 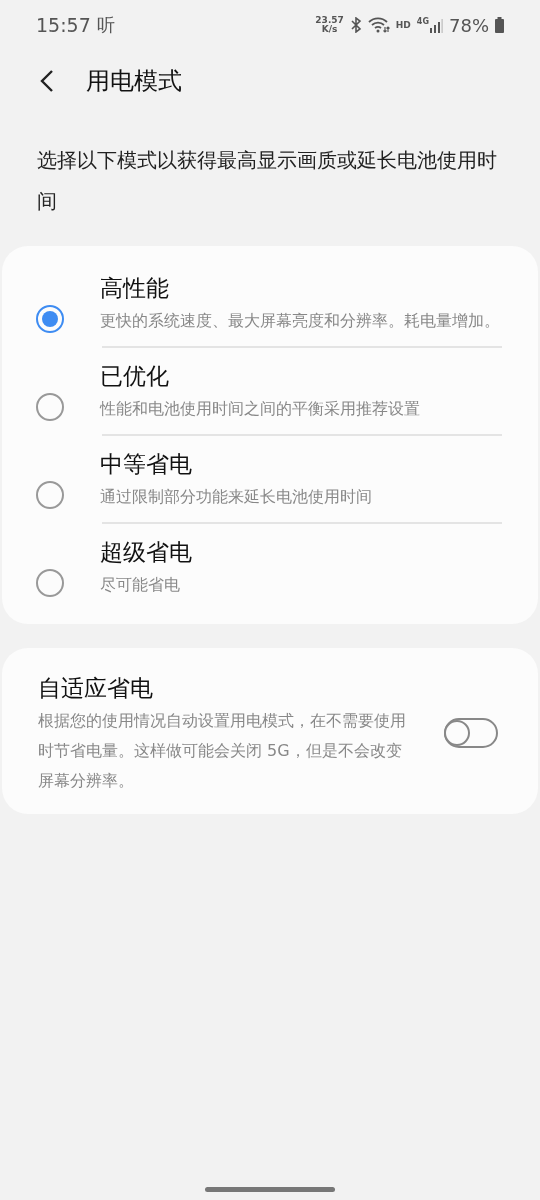 I want to click on status-time: 15:57, so click(x=63, y=25).